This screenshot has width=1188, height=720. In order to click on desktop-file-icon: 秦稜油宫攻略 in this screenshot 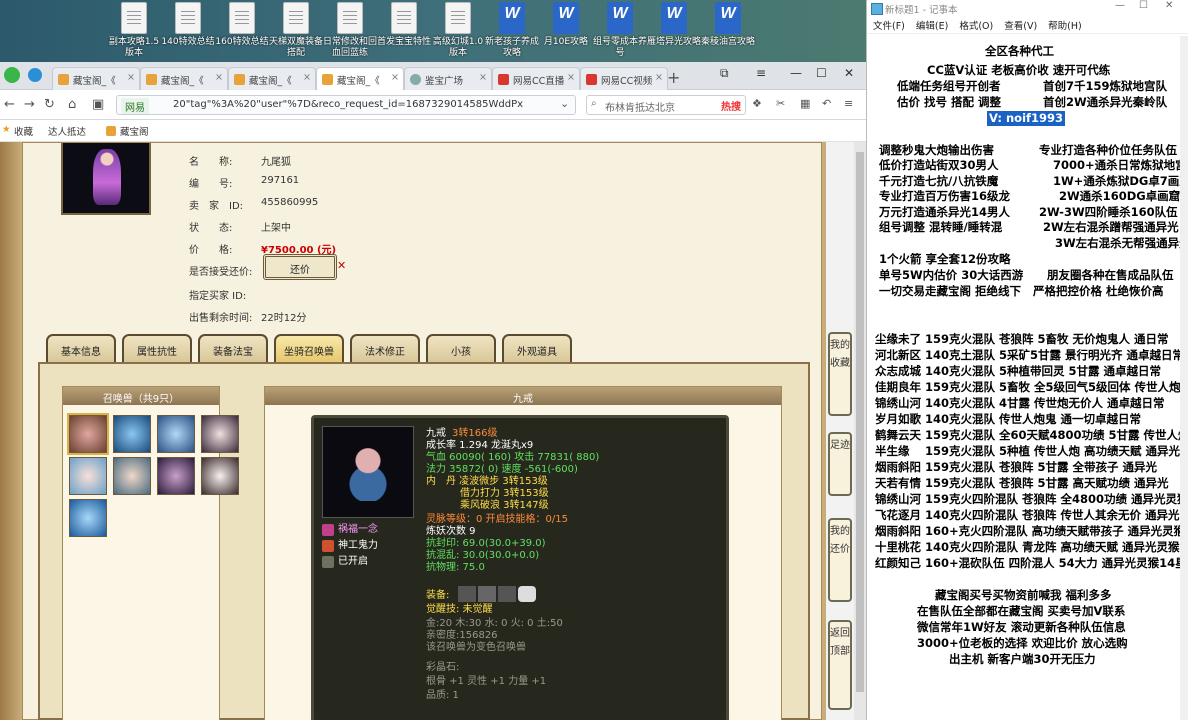, I will do `click(728, 31)`.